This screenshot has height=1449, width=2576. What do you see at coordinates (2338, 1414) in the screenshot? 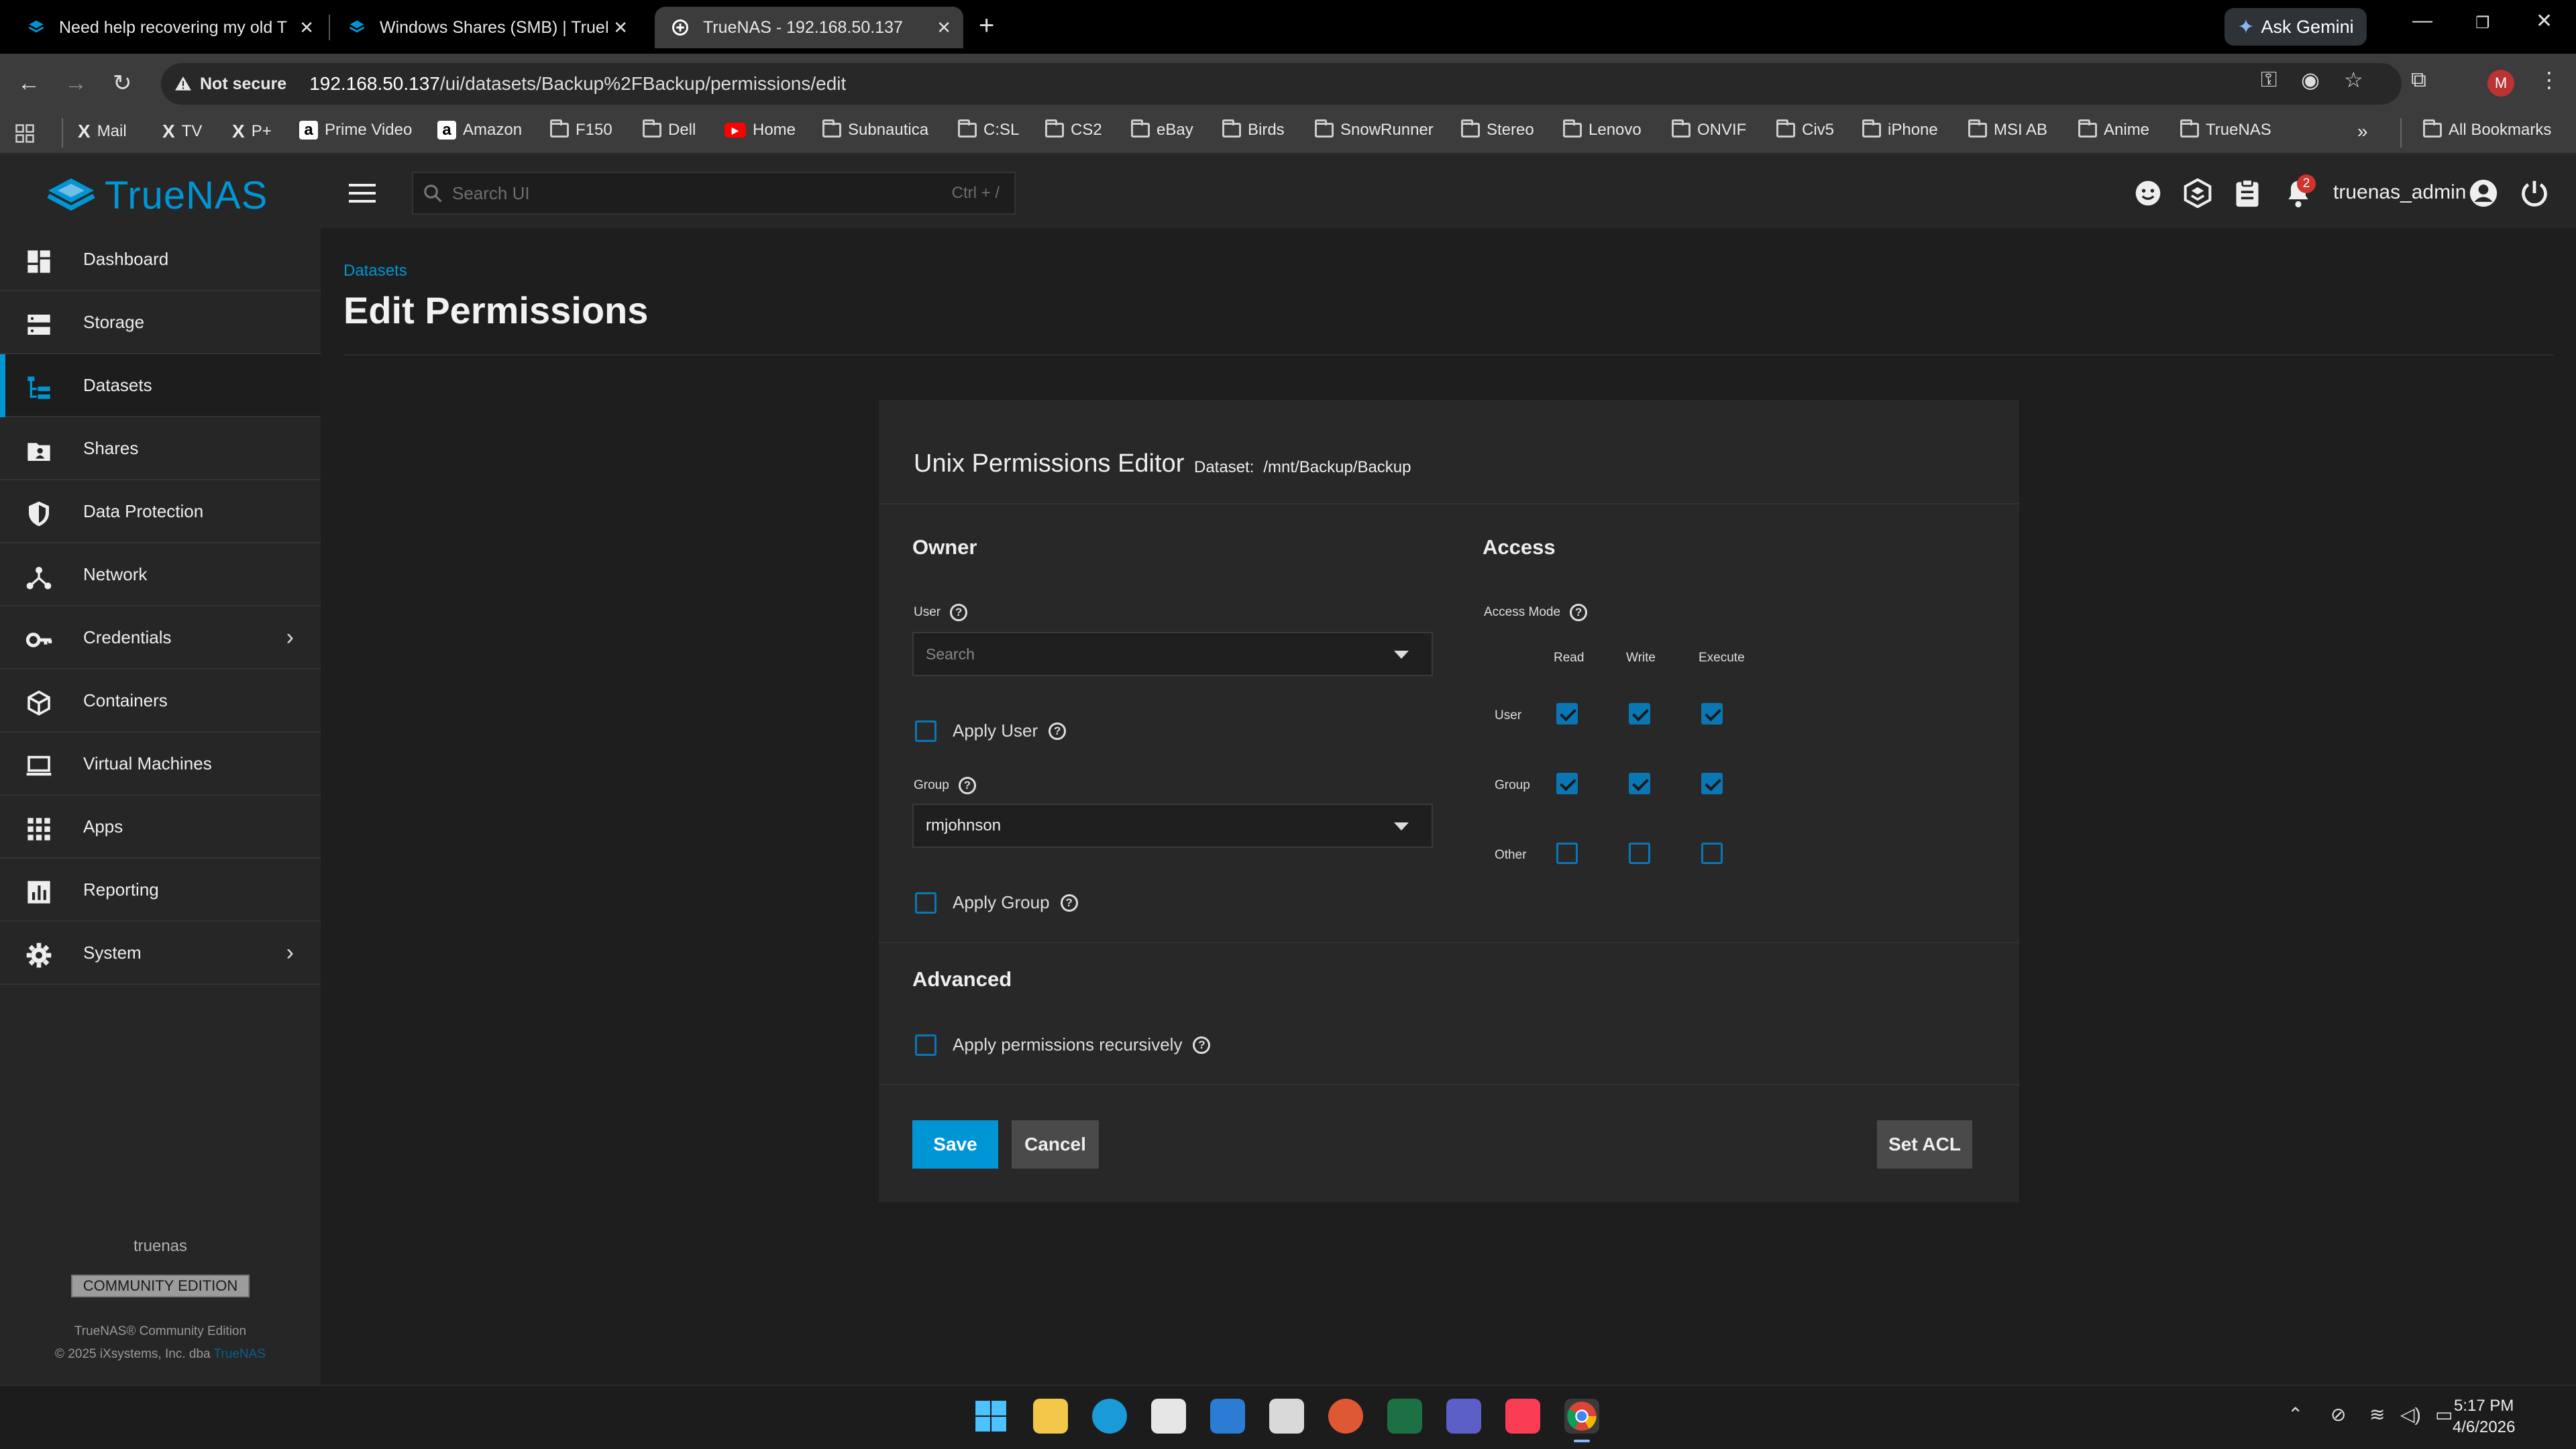
I see `no-cloud-icon: ⊘` at bounding box center [2338, 1414].